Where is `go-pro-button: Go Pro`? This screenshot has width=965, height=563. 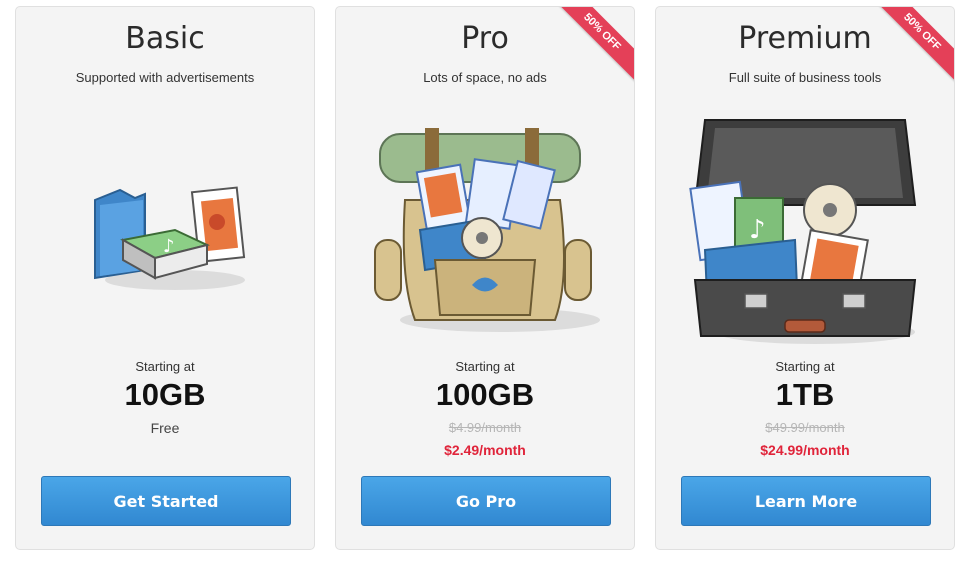 go-pro-button: Go Pro is located at coordinates (486, 501).